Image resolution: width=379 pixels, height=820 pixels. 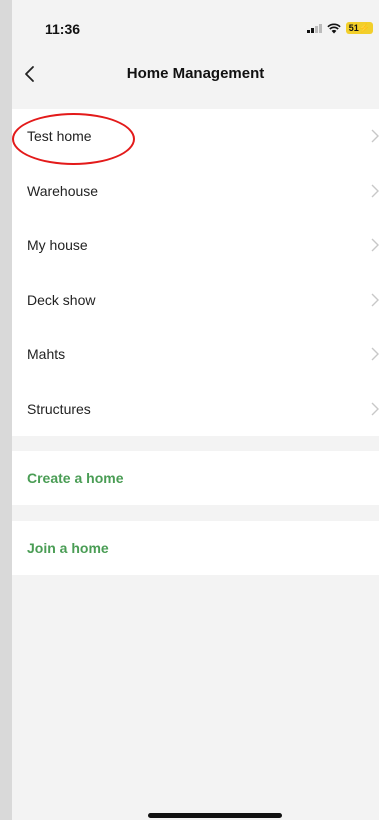 I want to click on battery-icon: 51⚡, so click(x=359, y=28).